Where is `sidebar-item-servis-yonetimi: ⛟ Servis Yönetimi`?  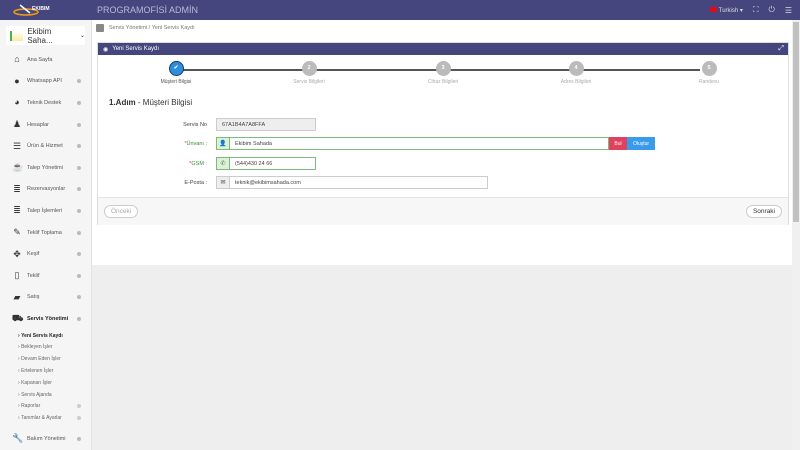
sidebar-item-servis-yonetimi: ⛟ Servis Yönetimi is located at coordinates (45, 319).